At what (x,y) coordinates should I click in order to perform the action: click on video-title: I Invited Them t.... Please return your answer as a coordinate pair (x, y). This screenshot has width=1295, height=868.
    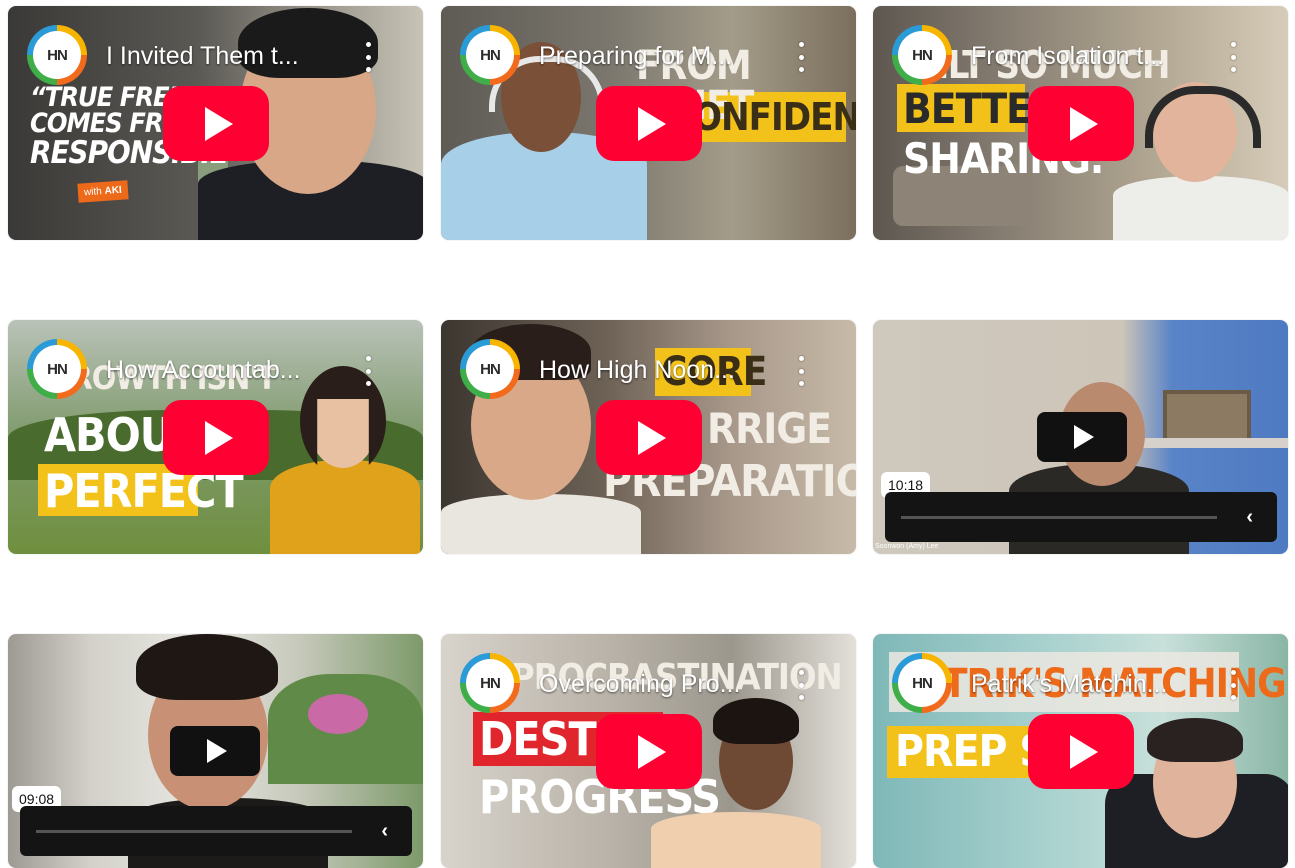
    Looking at the image, I should click on (221, 56).